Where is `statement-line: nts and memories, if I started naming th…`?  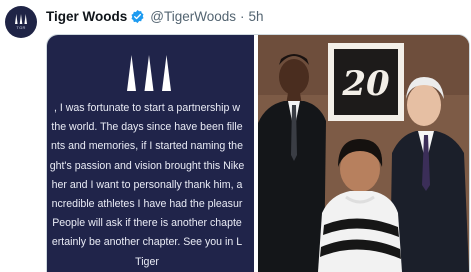 statement-line: nts and memories, if I started naming th… is located at coordinates (147, 146).